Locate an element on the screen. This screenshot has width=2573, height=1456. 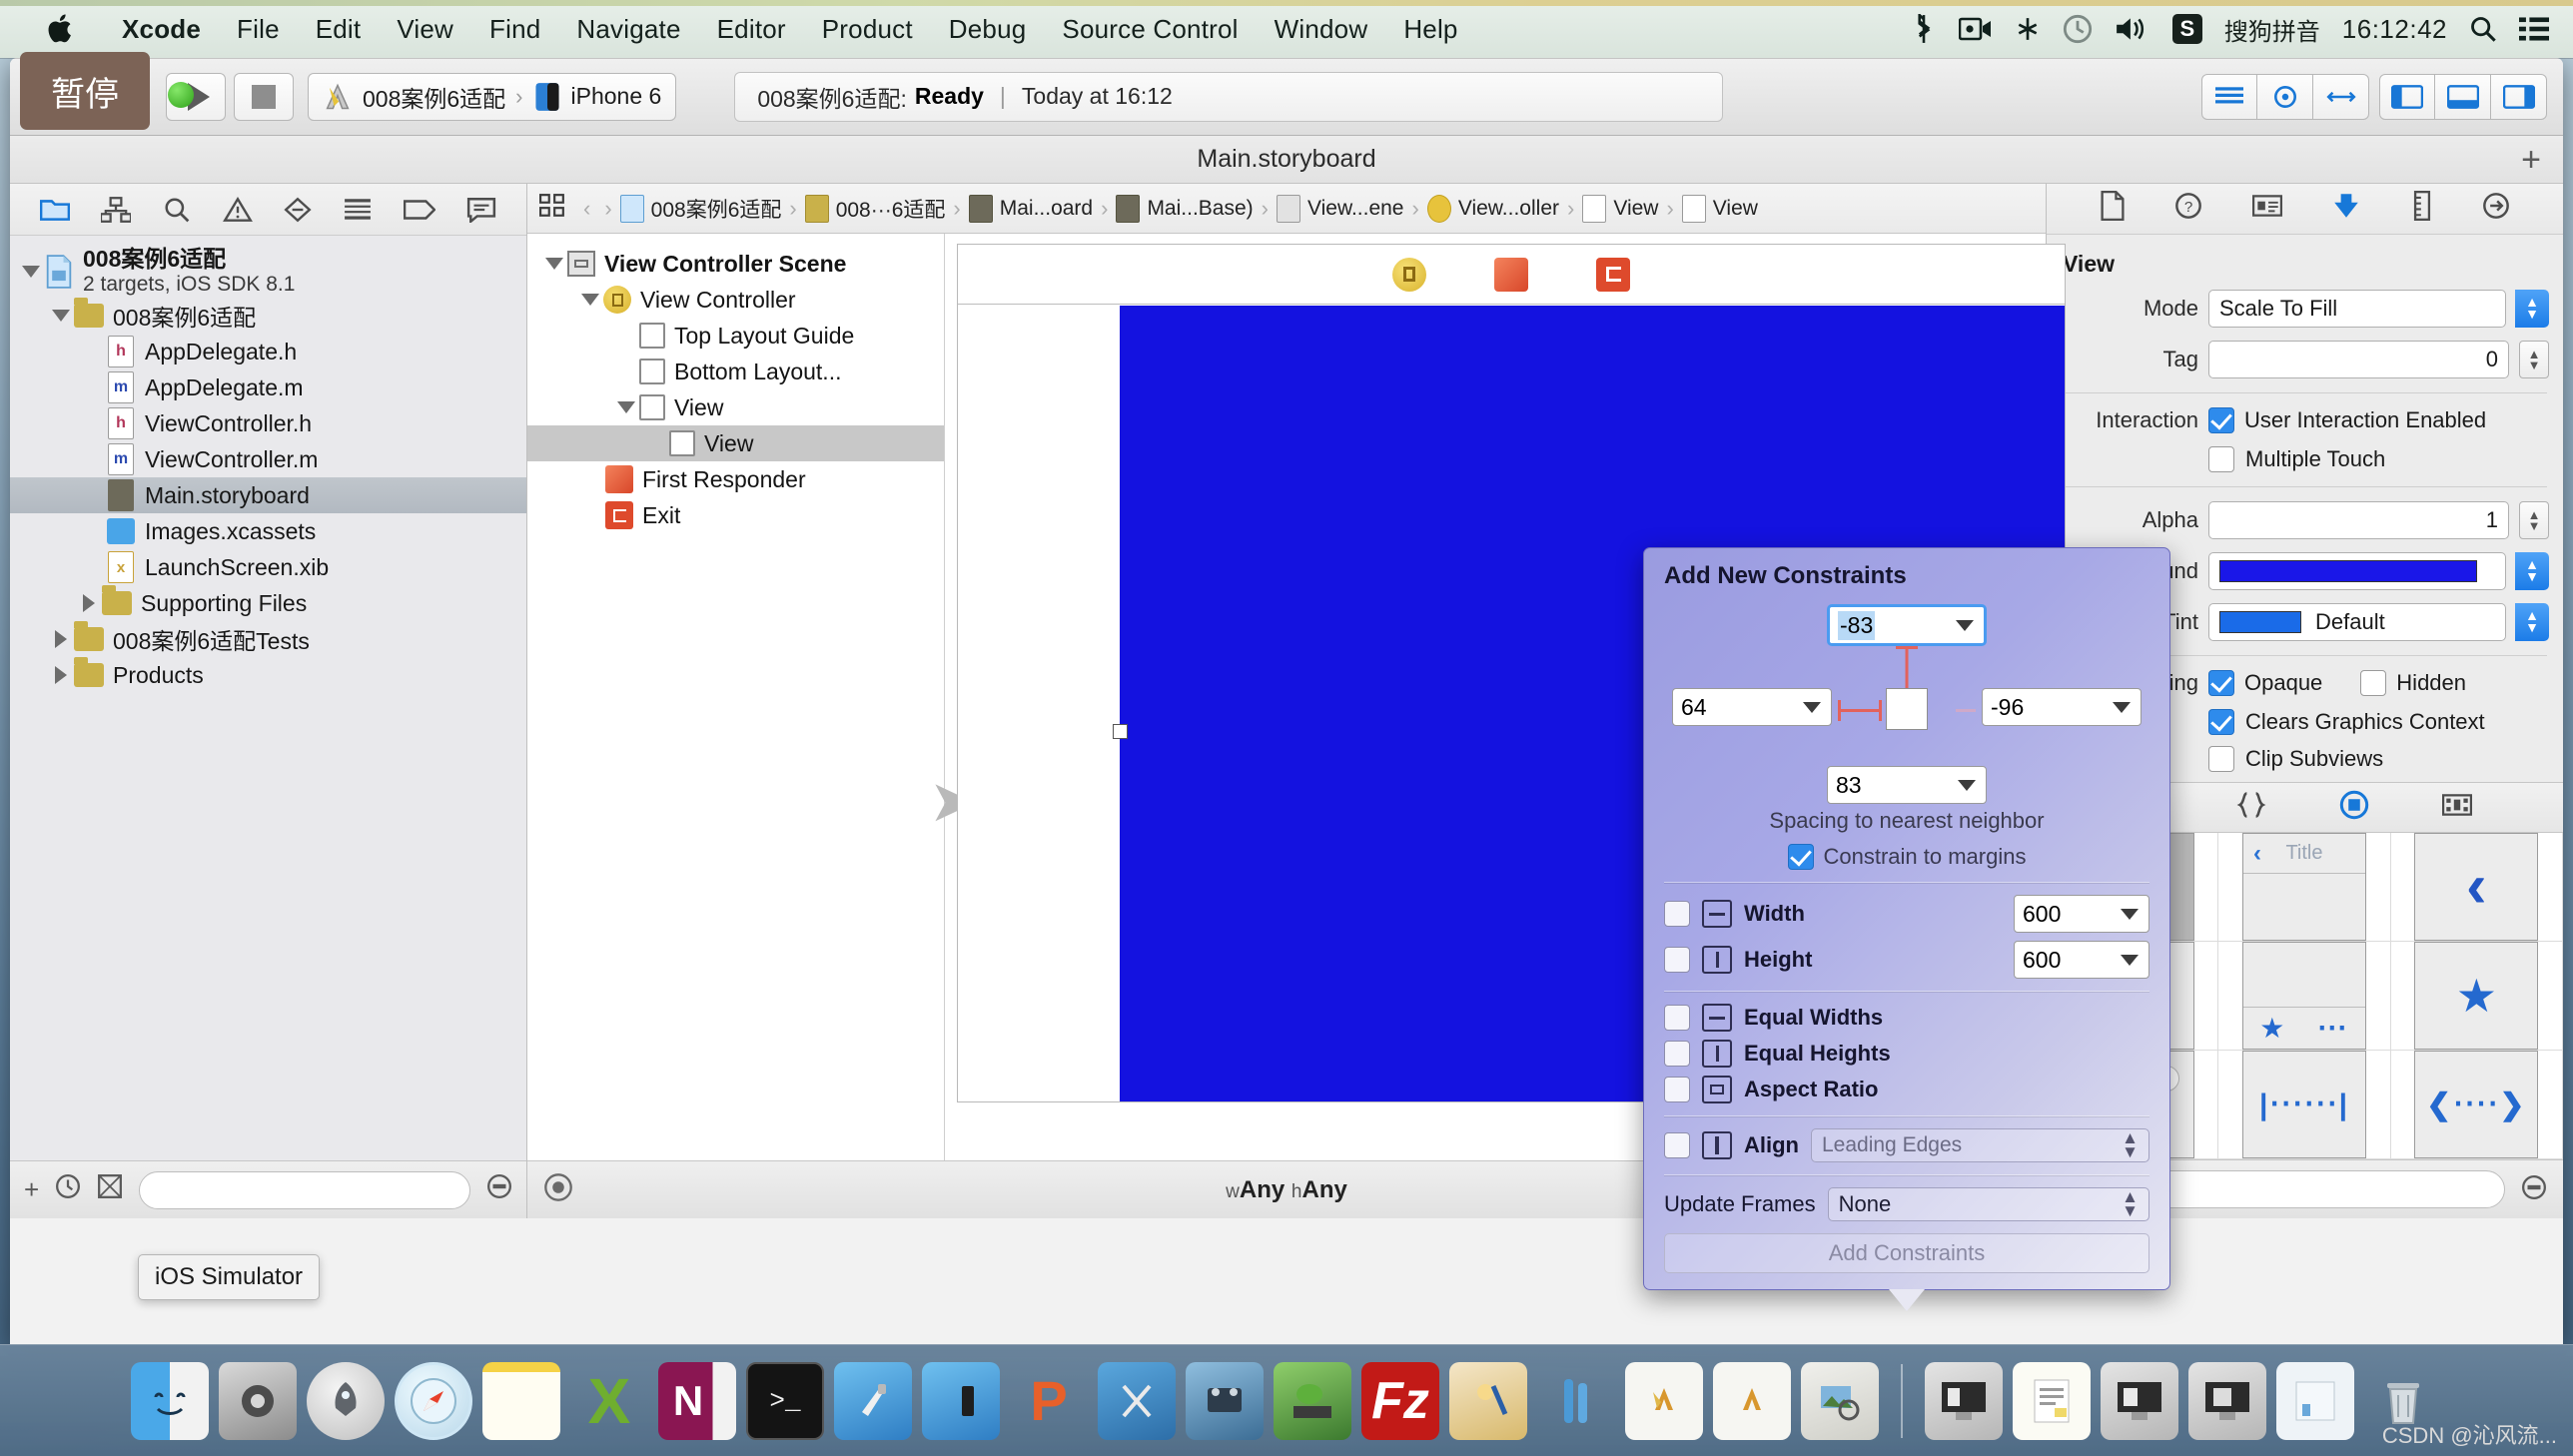
source-control-icon is located at coordinates (110, 1190).